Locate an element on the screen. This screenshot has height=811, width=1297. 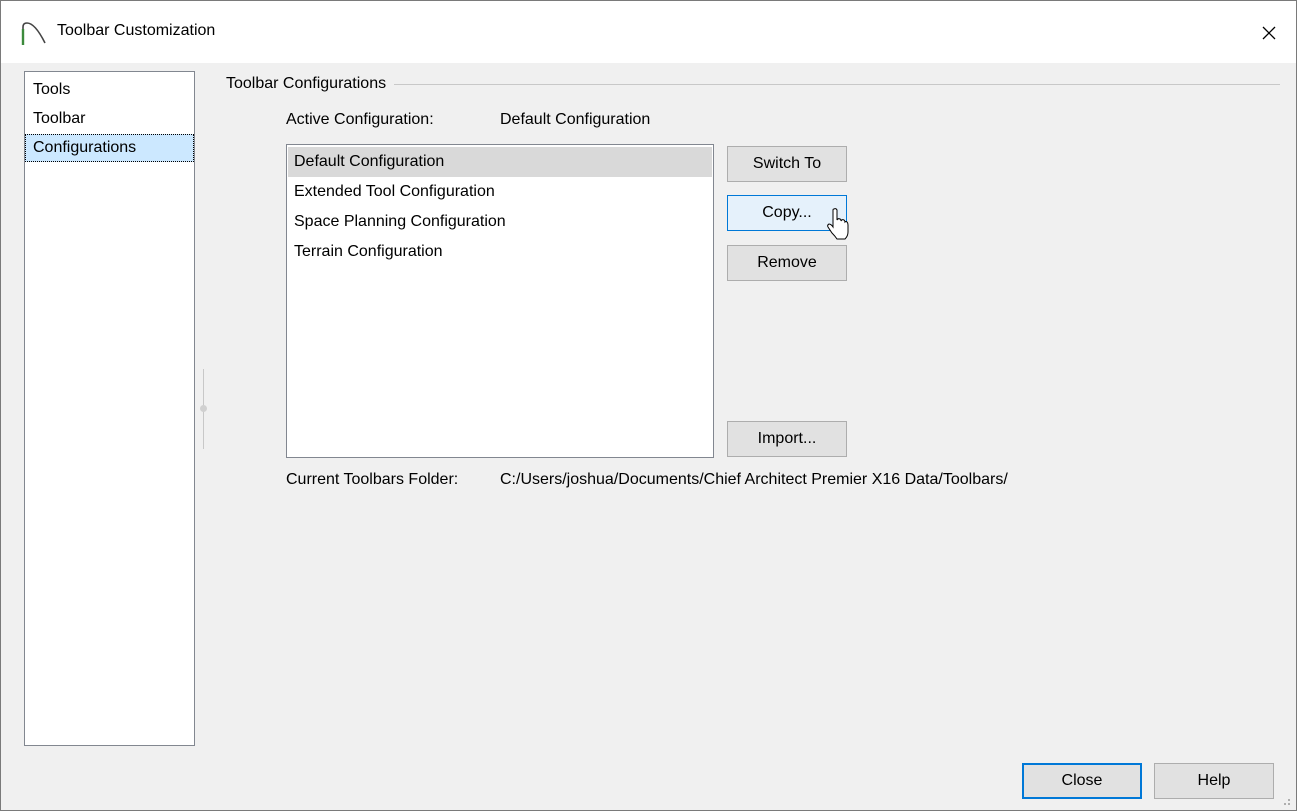
close-button: Close is located at coordinates (1082, 781).